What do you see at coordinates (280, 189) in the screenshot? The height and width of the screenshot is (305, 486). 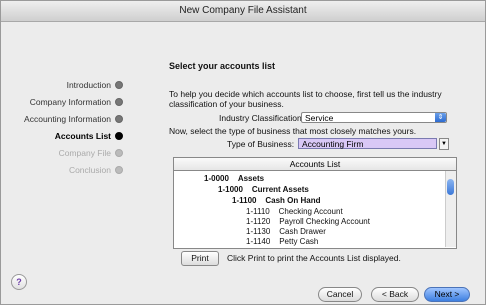 I see `account-name: Current Assets` at bounding box center [280, 189].